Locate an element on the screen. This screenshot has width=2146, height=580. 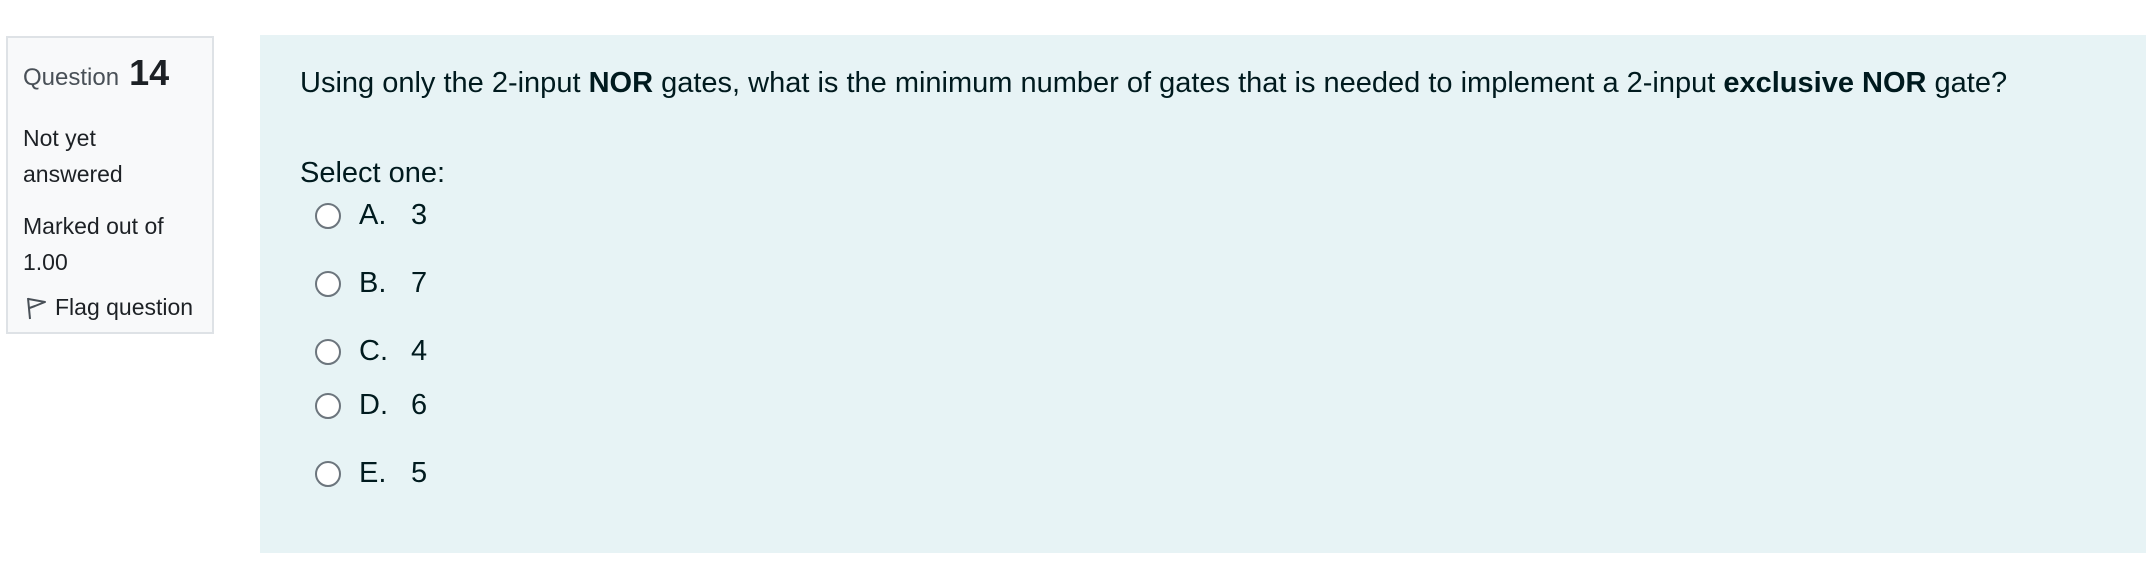
option-letter: B. is located at coordinates (373, 283).